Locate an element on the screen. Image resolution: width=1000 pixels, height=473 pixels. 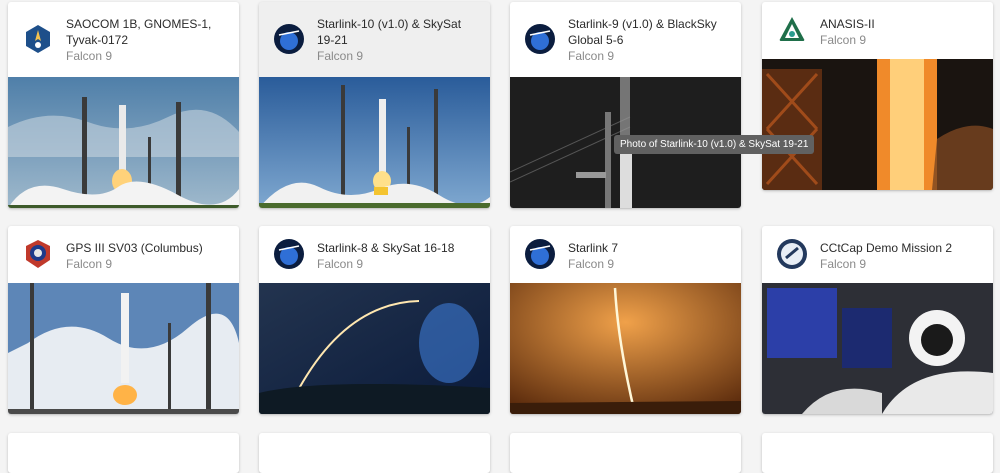
launch-title: Starlink 7 is located at coordinates (593, 248).